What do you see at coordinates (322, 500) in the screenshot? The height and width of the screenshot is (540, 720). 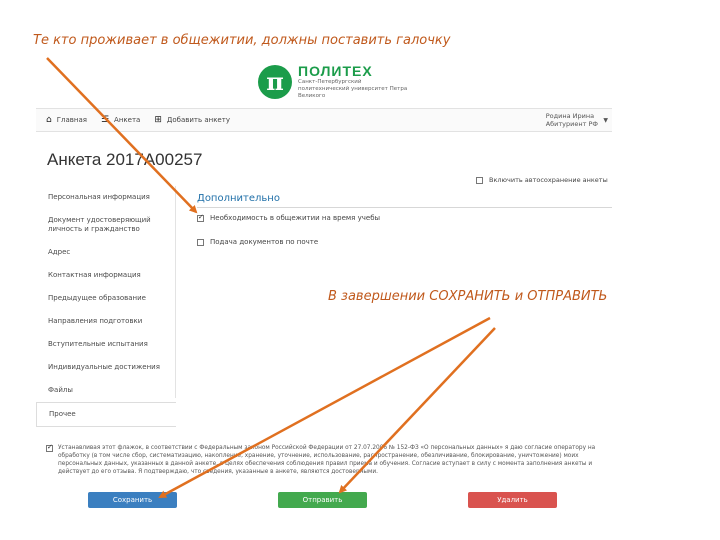 I see `send-button: Отправить` at bounding box center [322, 500].